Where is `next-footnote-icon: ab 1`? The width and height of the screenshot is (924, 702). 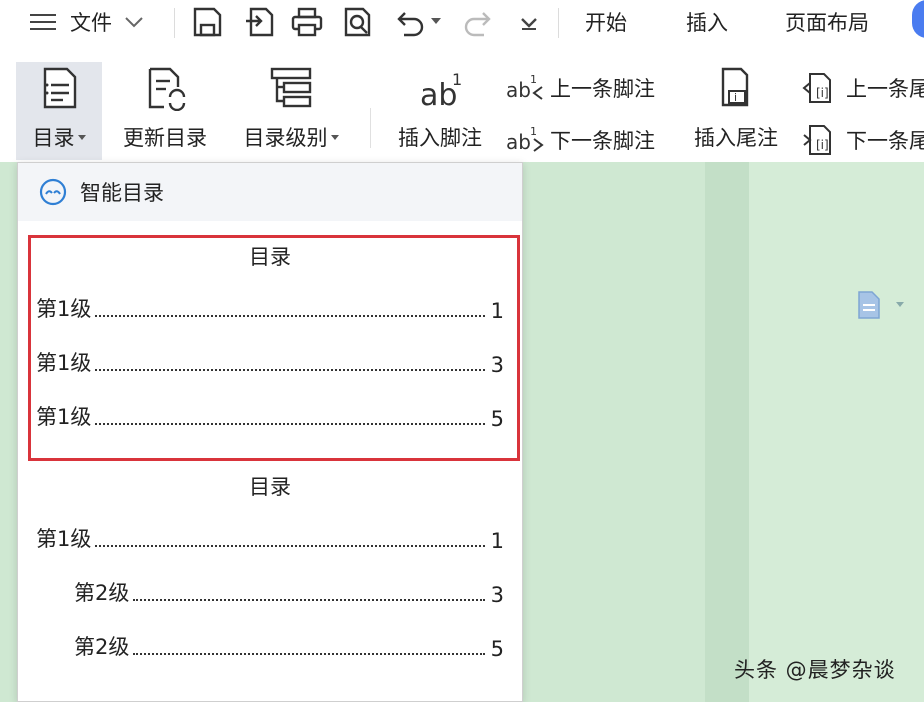
next-footnote-icon: ab 1 is located at coordinates (526, 140).